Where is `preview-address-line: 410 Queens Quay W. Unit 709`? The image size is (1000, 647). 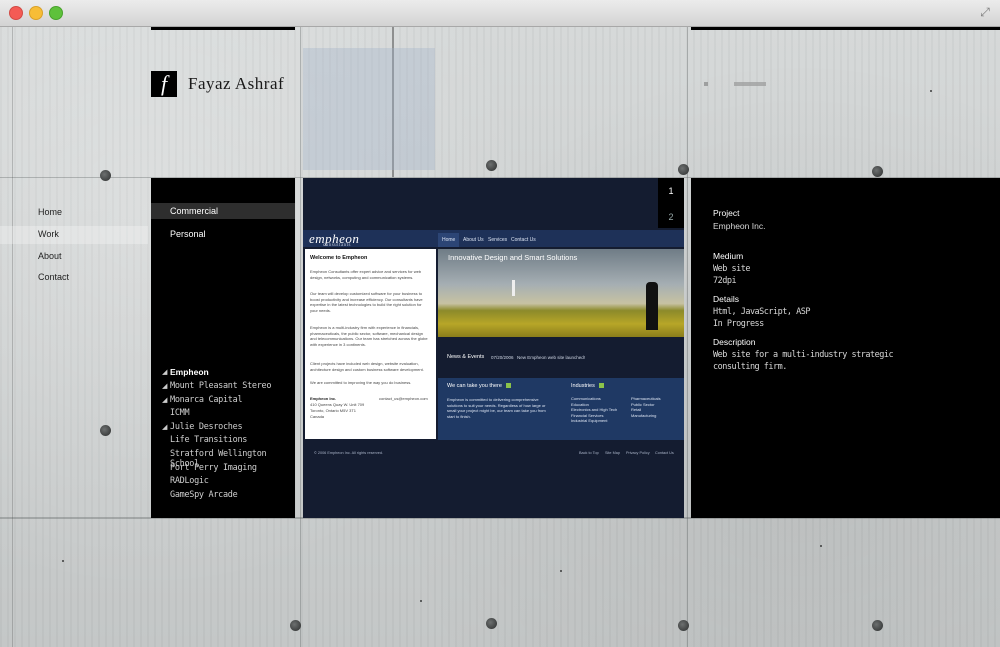
preview-address-line: 410 Queens Quay W. Unit 709 is located at coordinates (337, 404).